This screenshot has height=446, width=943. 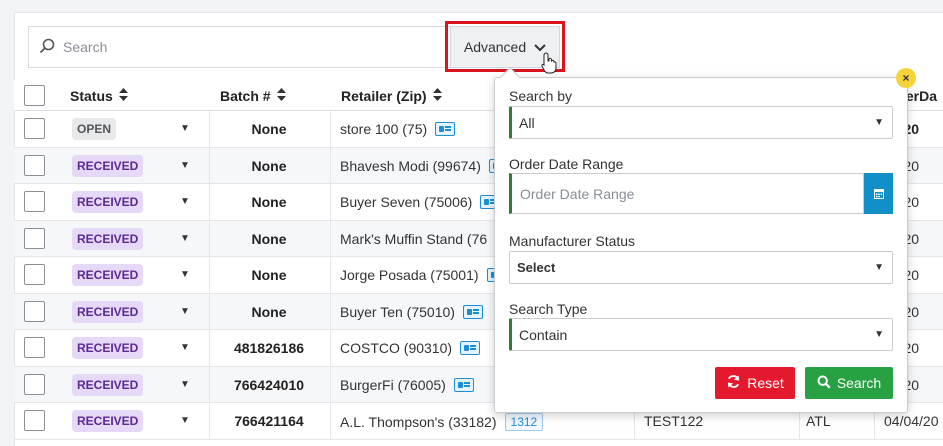 What do you see at coordinates (409, 275) in the screenshot?
I see `retailer-name: Jorge Posada (75001)` at bounding box center [409, 275].